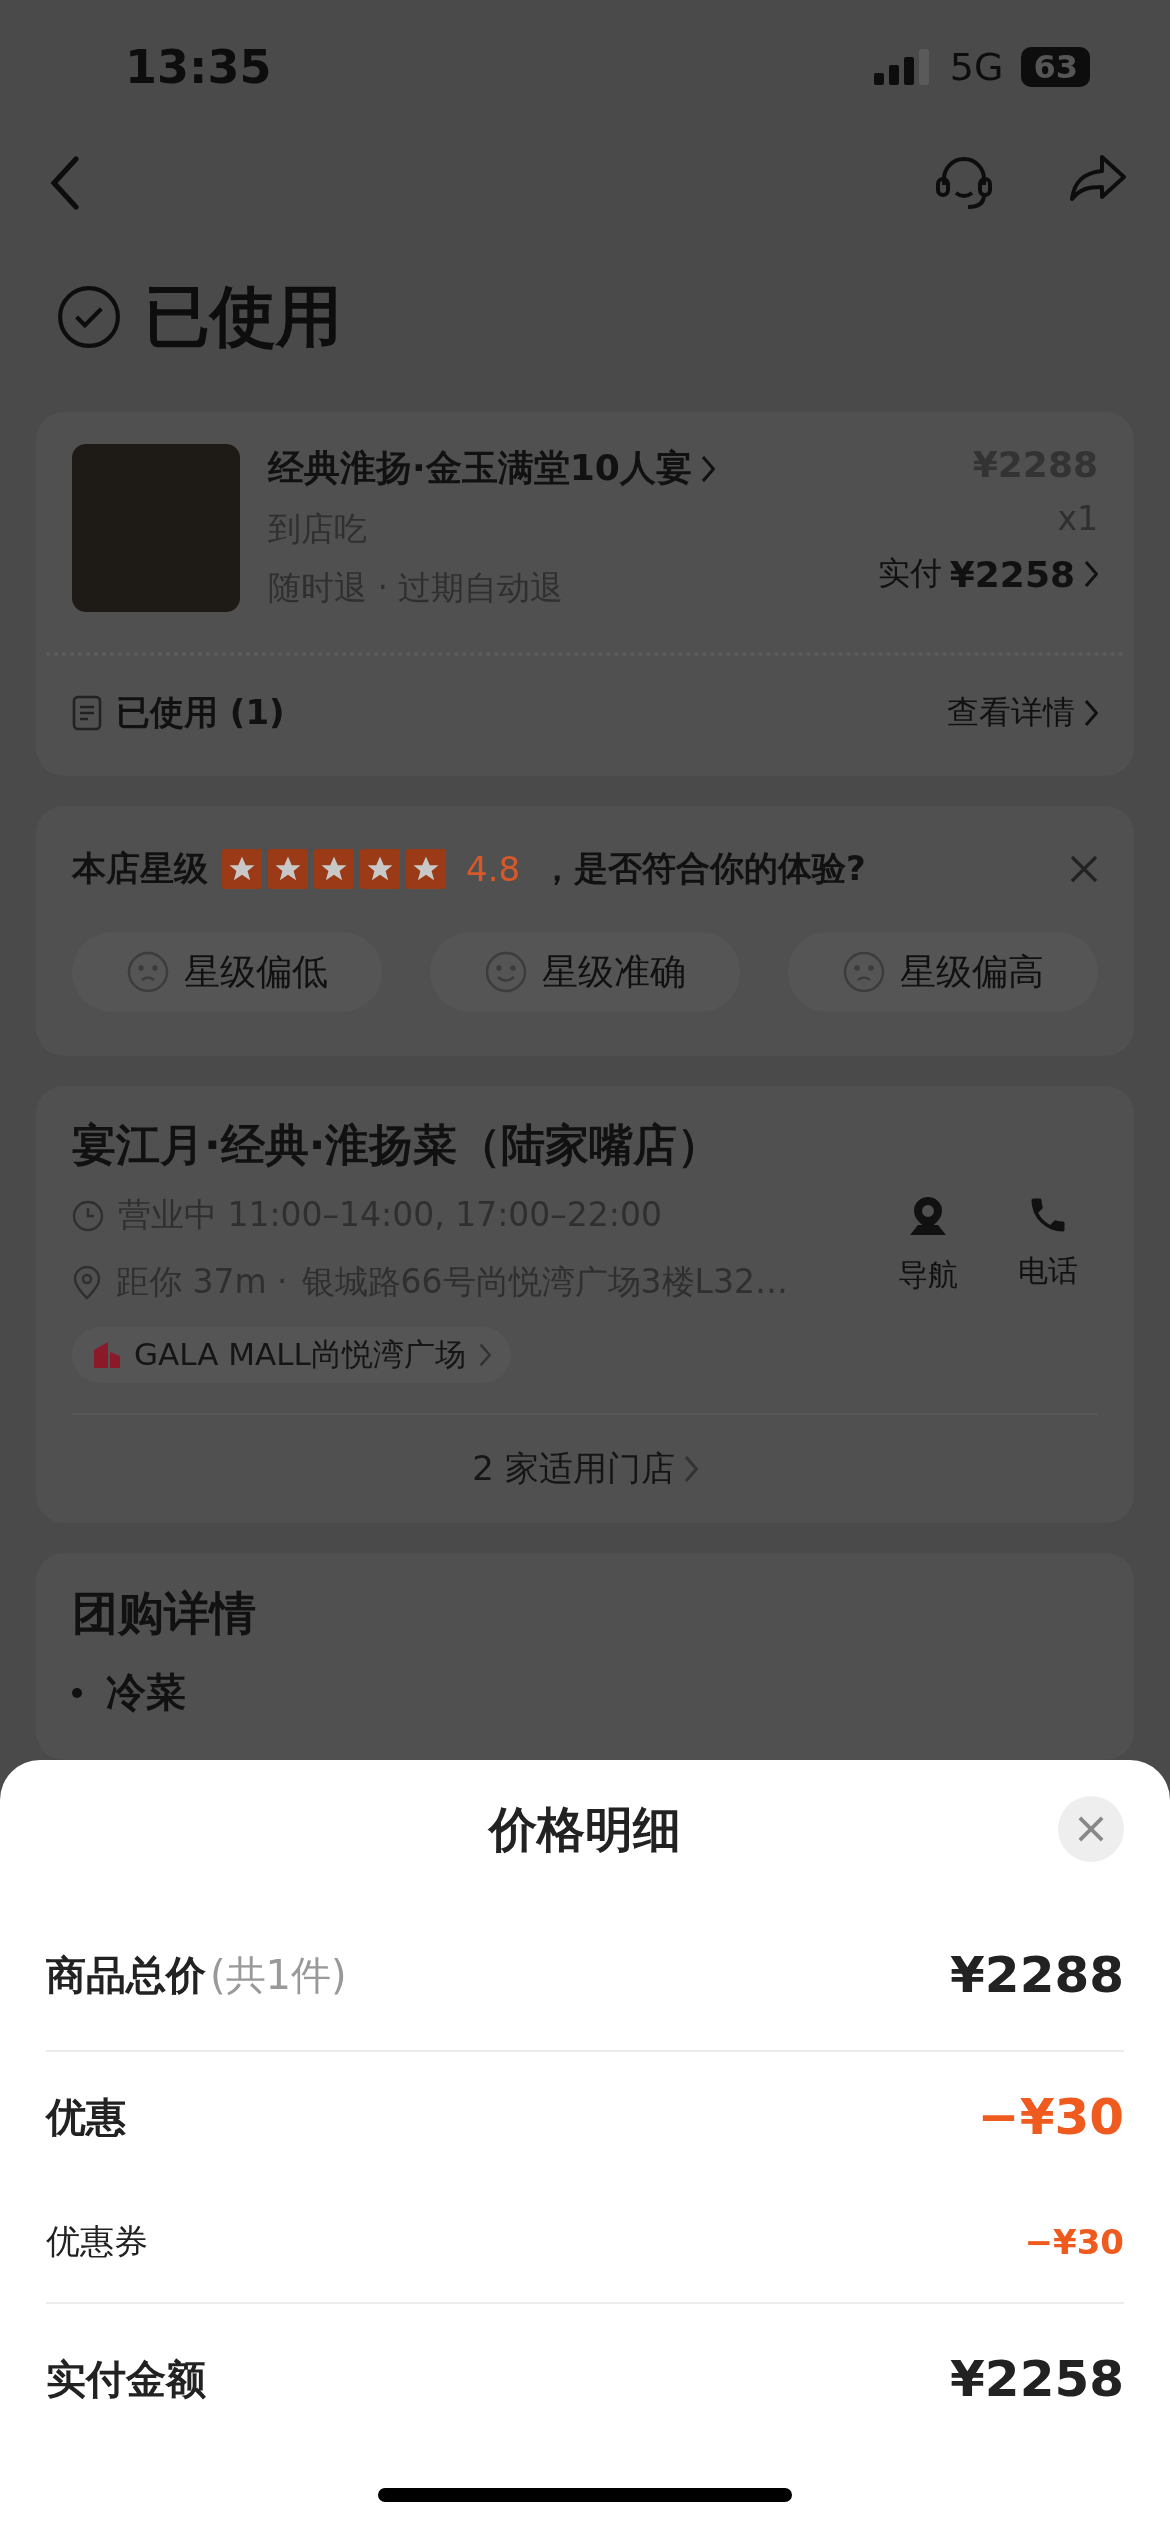 The image size is (1170, 2532). What do you see at coordinates (86, 2117) in the screenshot?
I see `price-label: 优惠` at bounding box center [86, 2117].